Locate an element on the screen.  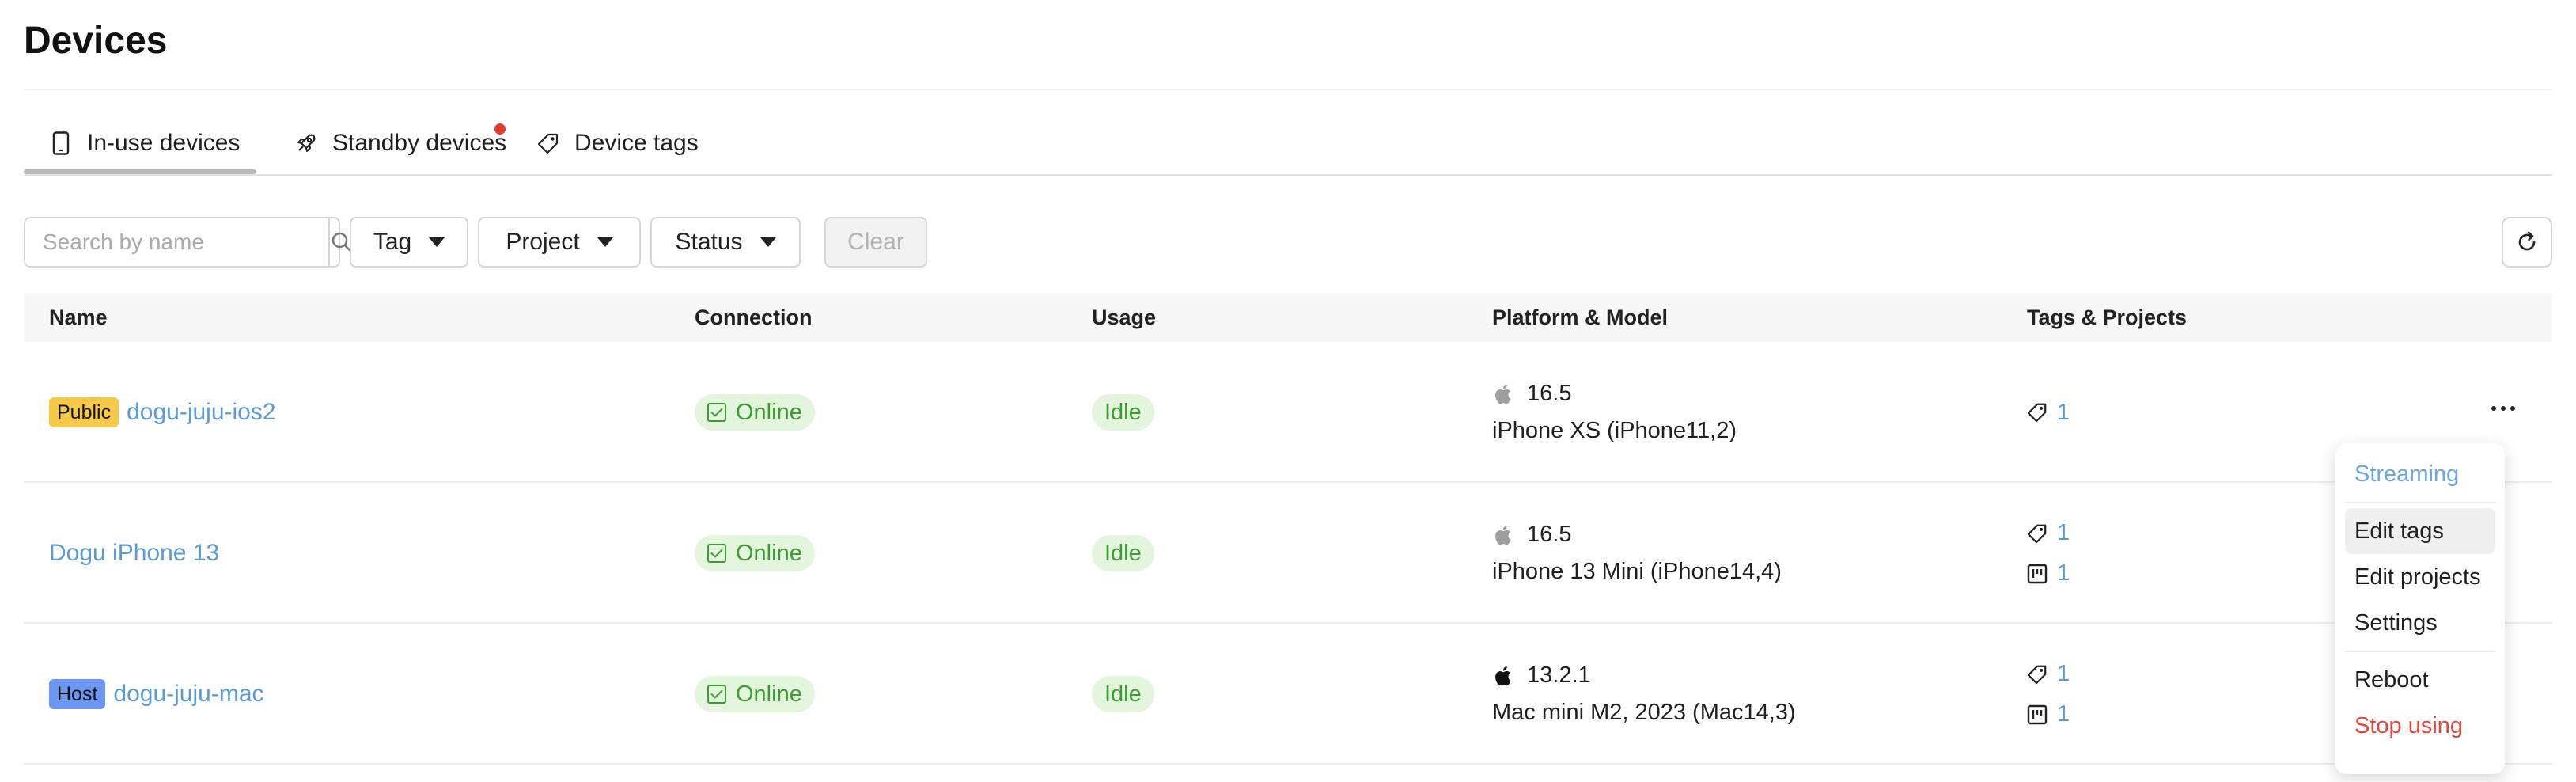
platform-cell: 16.5 iPhone 13 Mini (iPhone14,4) is located at coordinates (1637, 553).